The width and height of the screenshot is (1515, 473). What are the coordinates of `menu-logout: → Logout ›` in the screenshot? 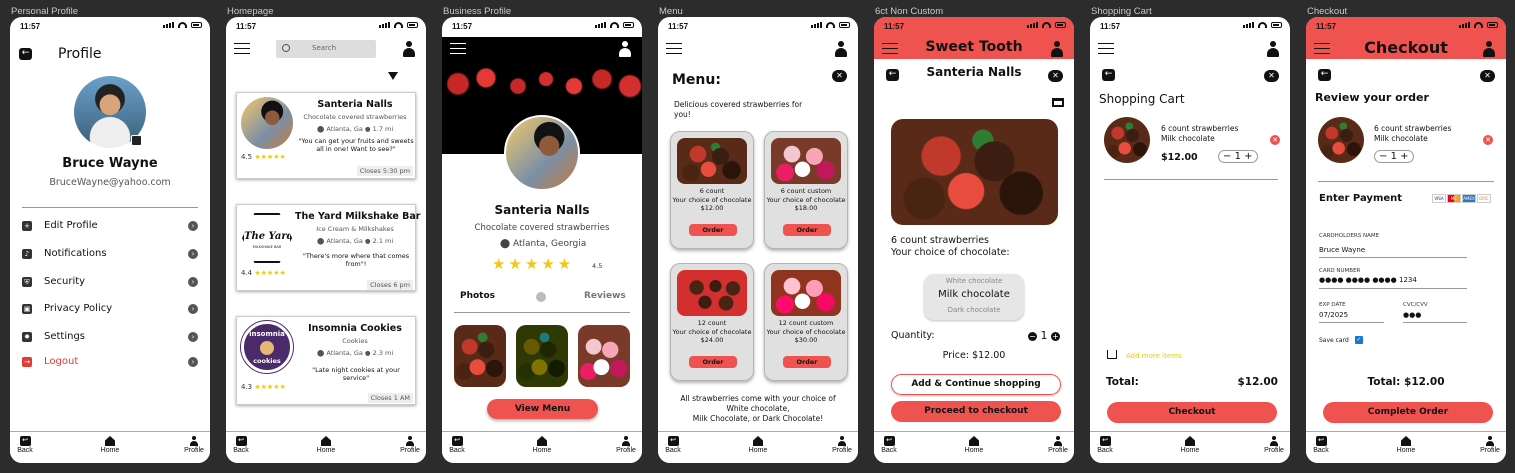 It's located at (110, 363).